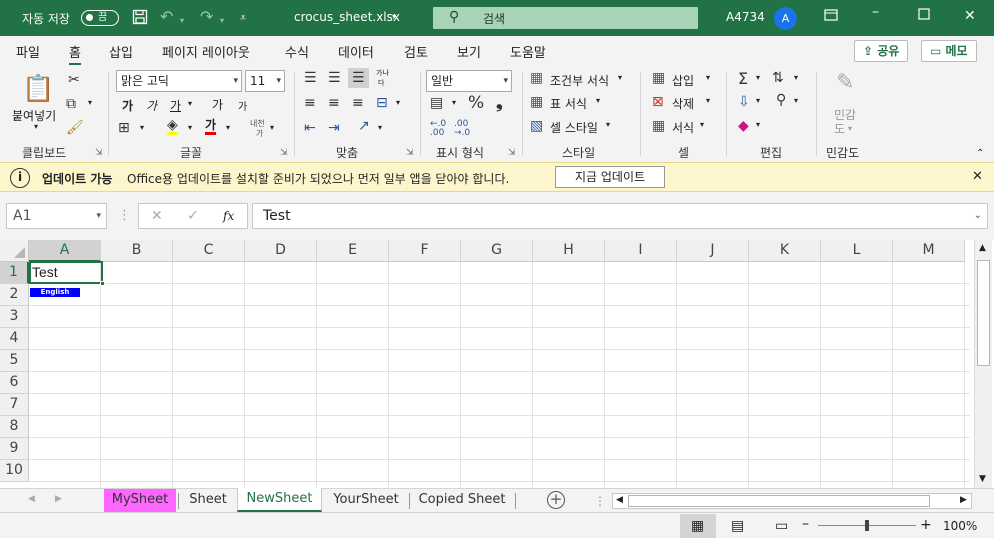 This screenshot has width=994, height=538. I want to click on align-left-icon: ≡, so click(310, 103).